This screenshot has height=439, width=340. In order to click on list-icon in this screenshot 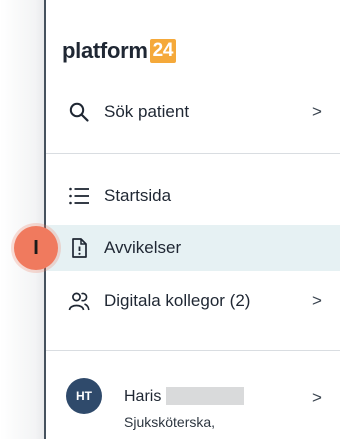, I will do `click(79, 196)`.